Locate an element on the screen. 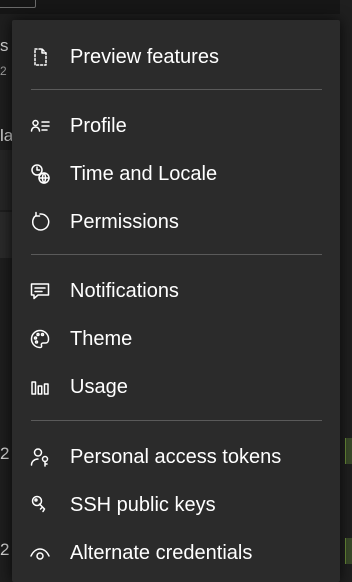  menu-item-theme: Theme is located at coordinates (176, 339).